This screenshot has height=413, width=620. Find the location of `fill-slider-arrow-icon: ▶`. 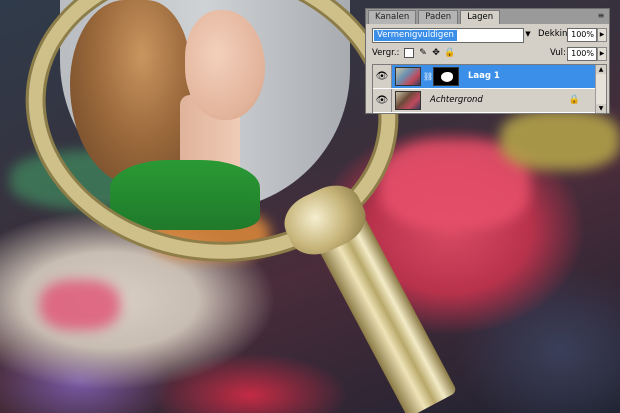

fill-slider-arrow-icon: ▶ is located at coordinates (602, 54).